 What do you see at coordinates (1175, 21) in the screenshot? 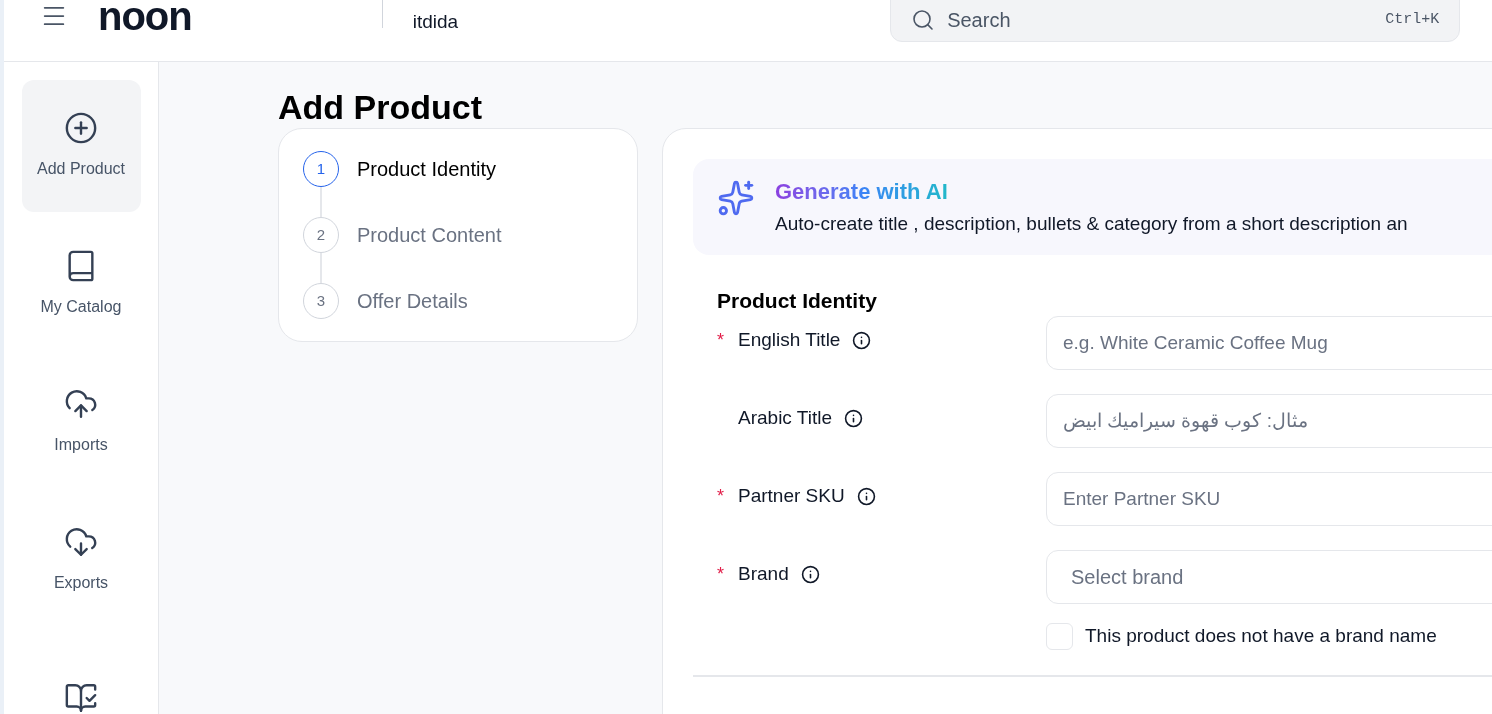
I see `search-field: Search Ctrl+K` at bounding box center [1175, 21].